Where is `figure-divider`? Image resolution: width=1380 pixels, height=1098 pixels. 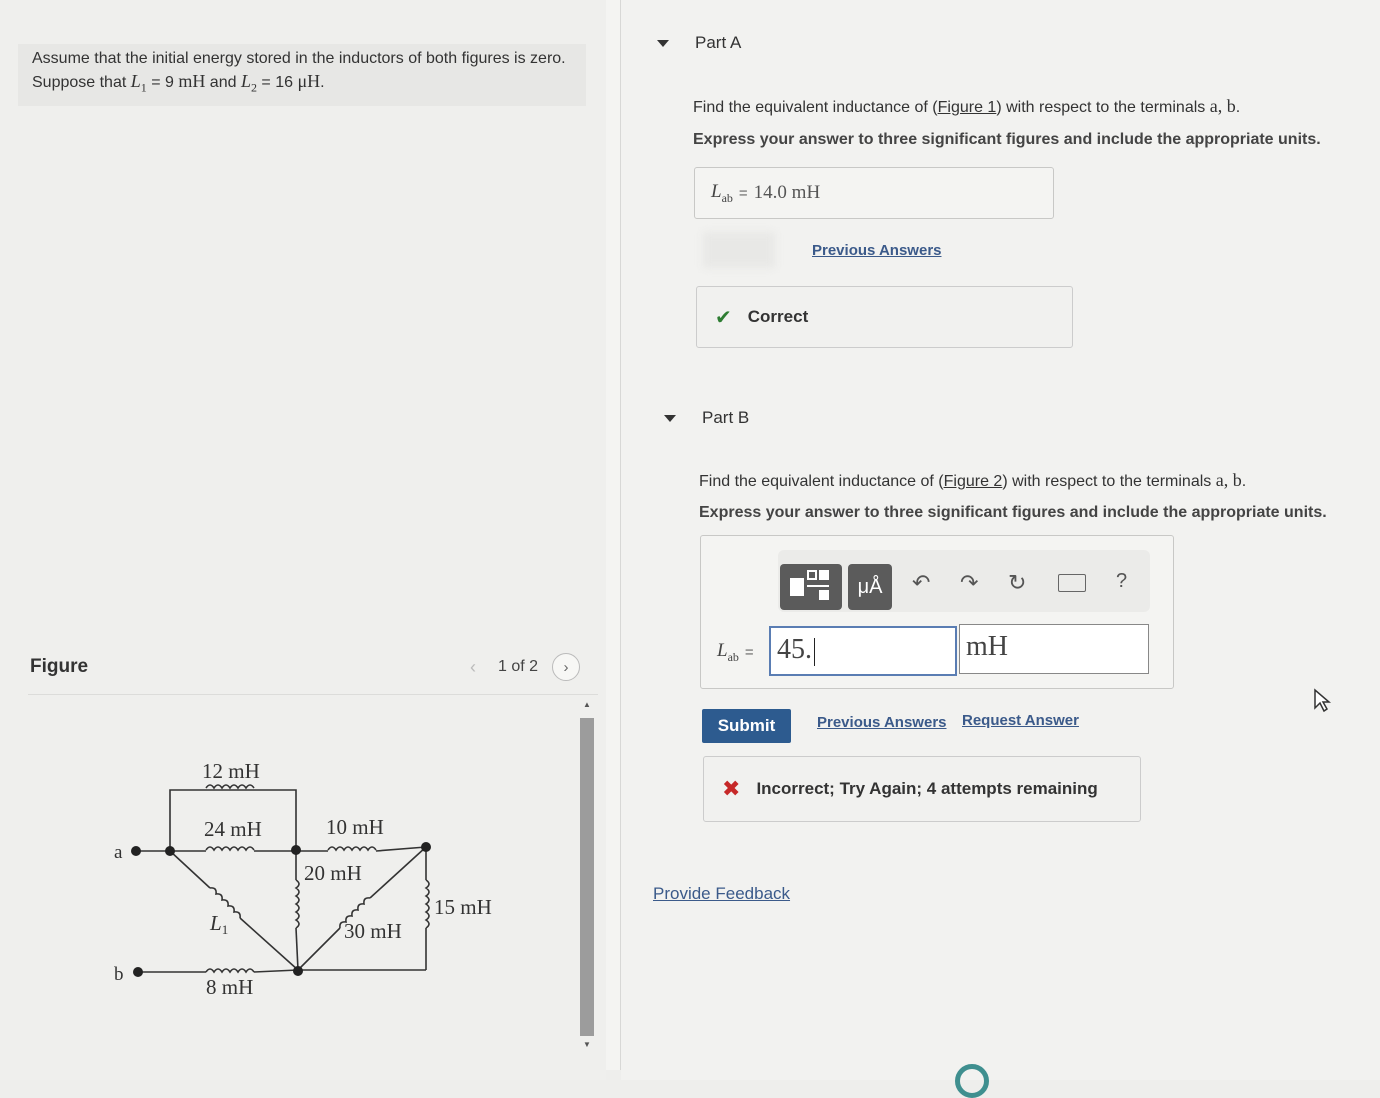 figure-divider is located at coordinates (313, 694).